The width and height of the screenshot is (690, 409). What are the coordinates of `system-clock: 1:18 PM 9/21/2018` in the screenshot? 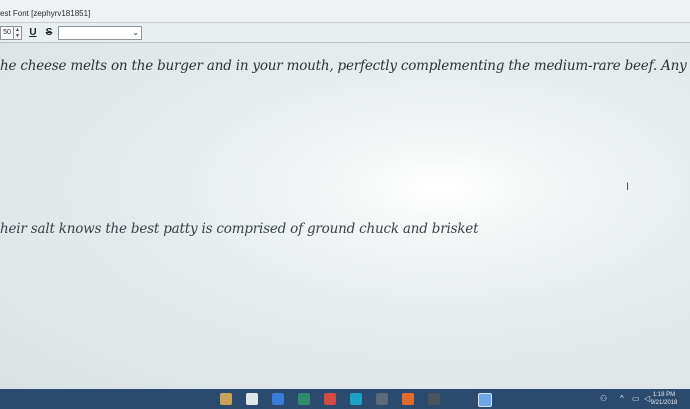 It's located at (664, 399).